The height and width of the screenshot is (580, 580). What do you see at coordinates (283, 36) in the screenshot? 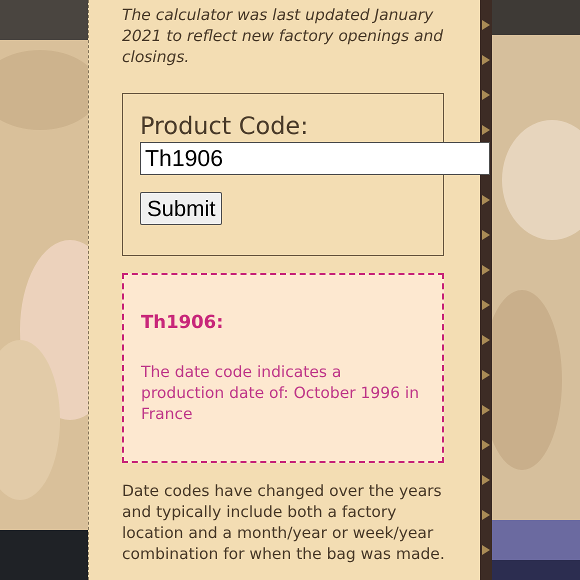
I see `note-text: The calculator was last updated January 2021 to reflect new factory openings and closings.` at bounding box center [283, 36].